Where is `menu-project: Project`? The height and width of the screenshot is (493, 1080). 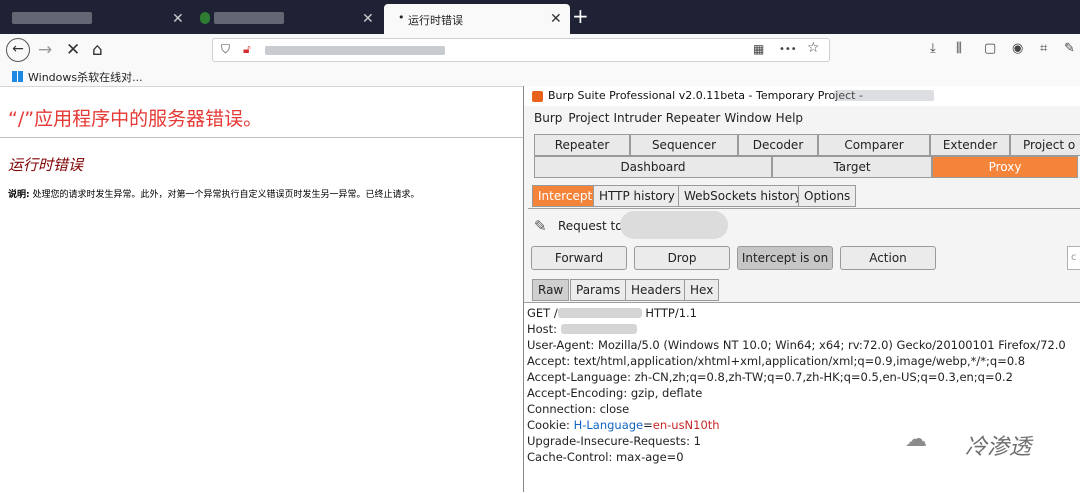
menu-project: Project is located at coordinates (588, 118).